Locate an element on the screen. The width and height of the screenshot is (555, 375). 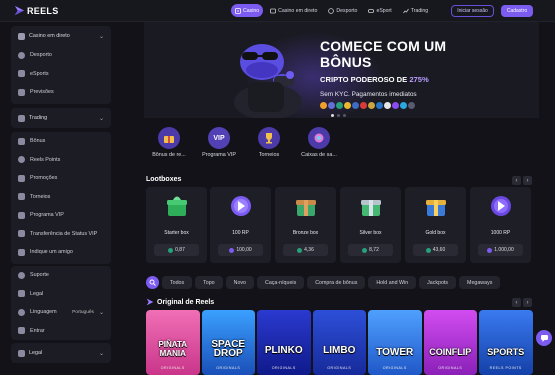
document-icon is located at coordinates (21, 353).